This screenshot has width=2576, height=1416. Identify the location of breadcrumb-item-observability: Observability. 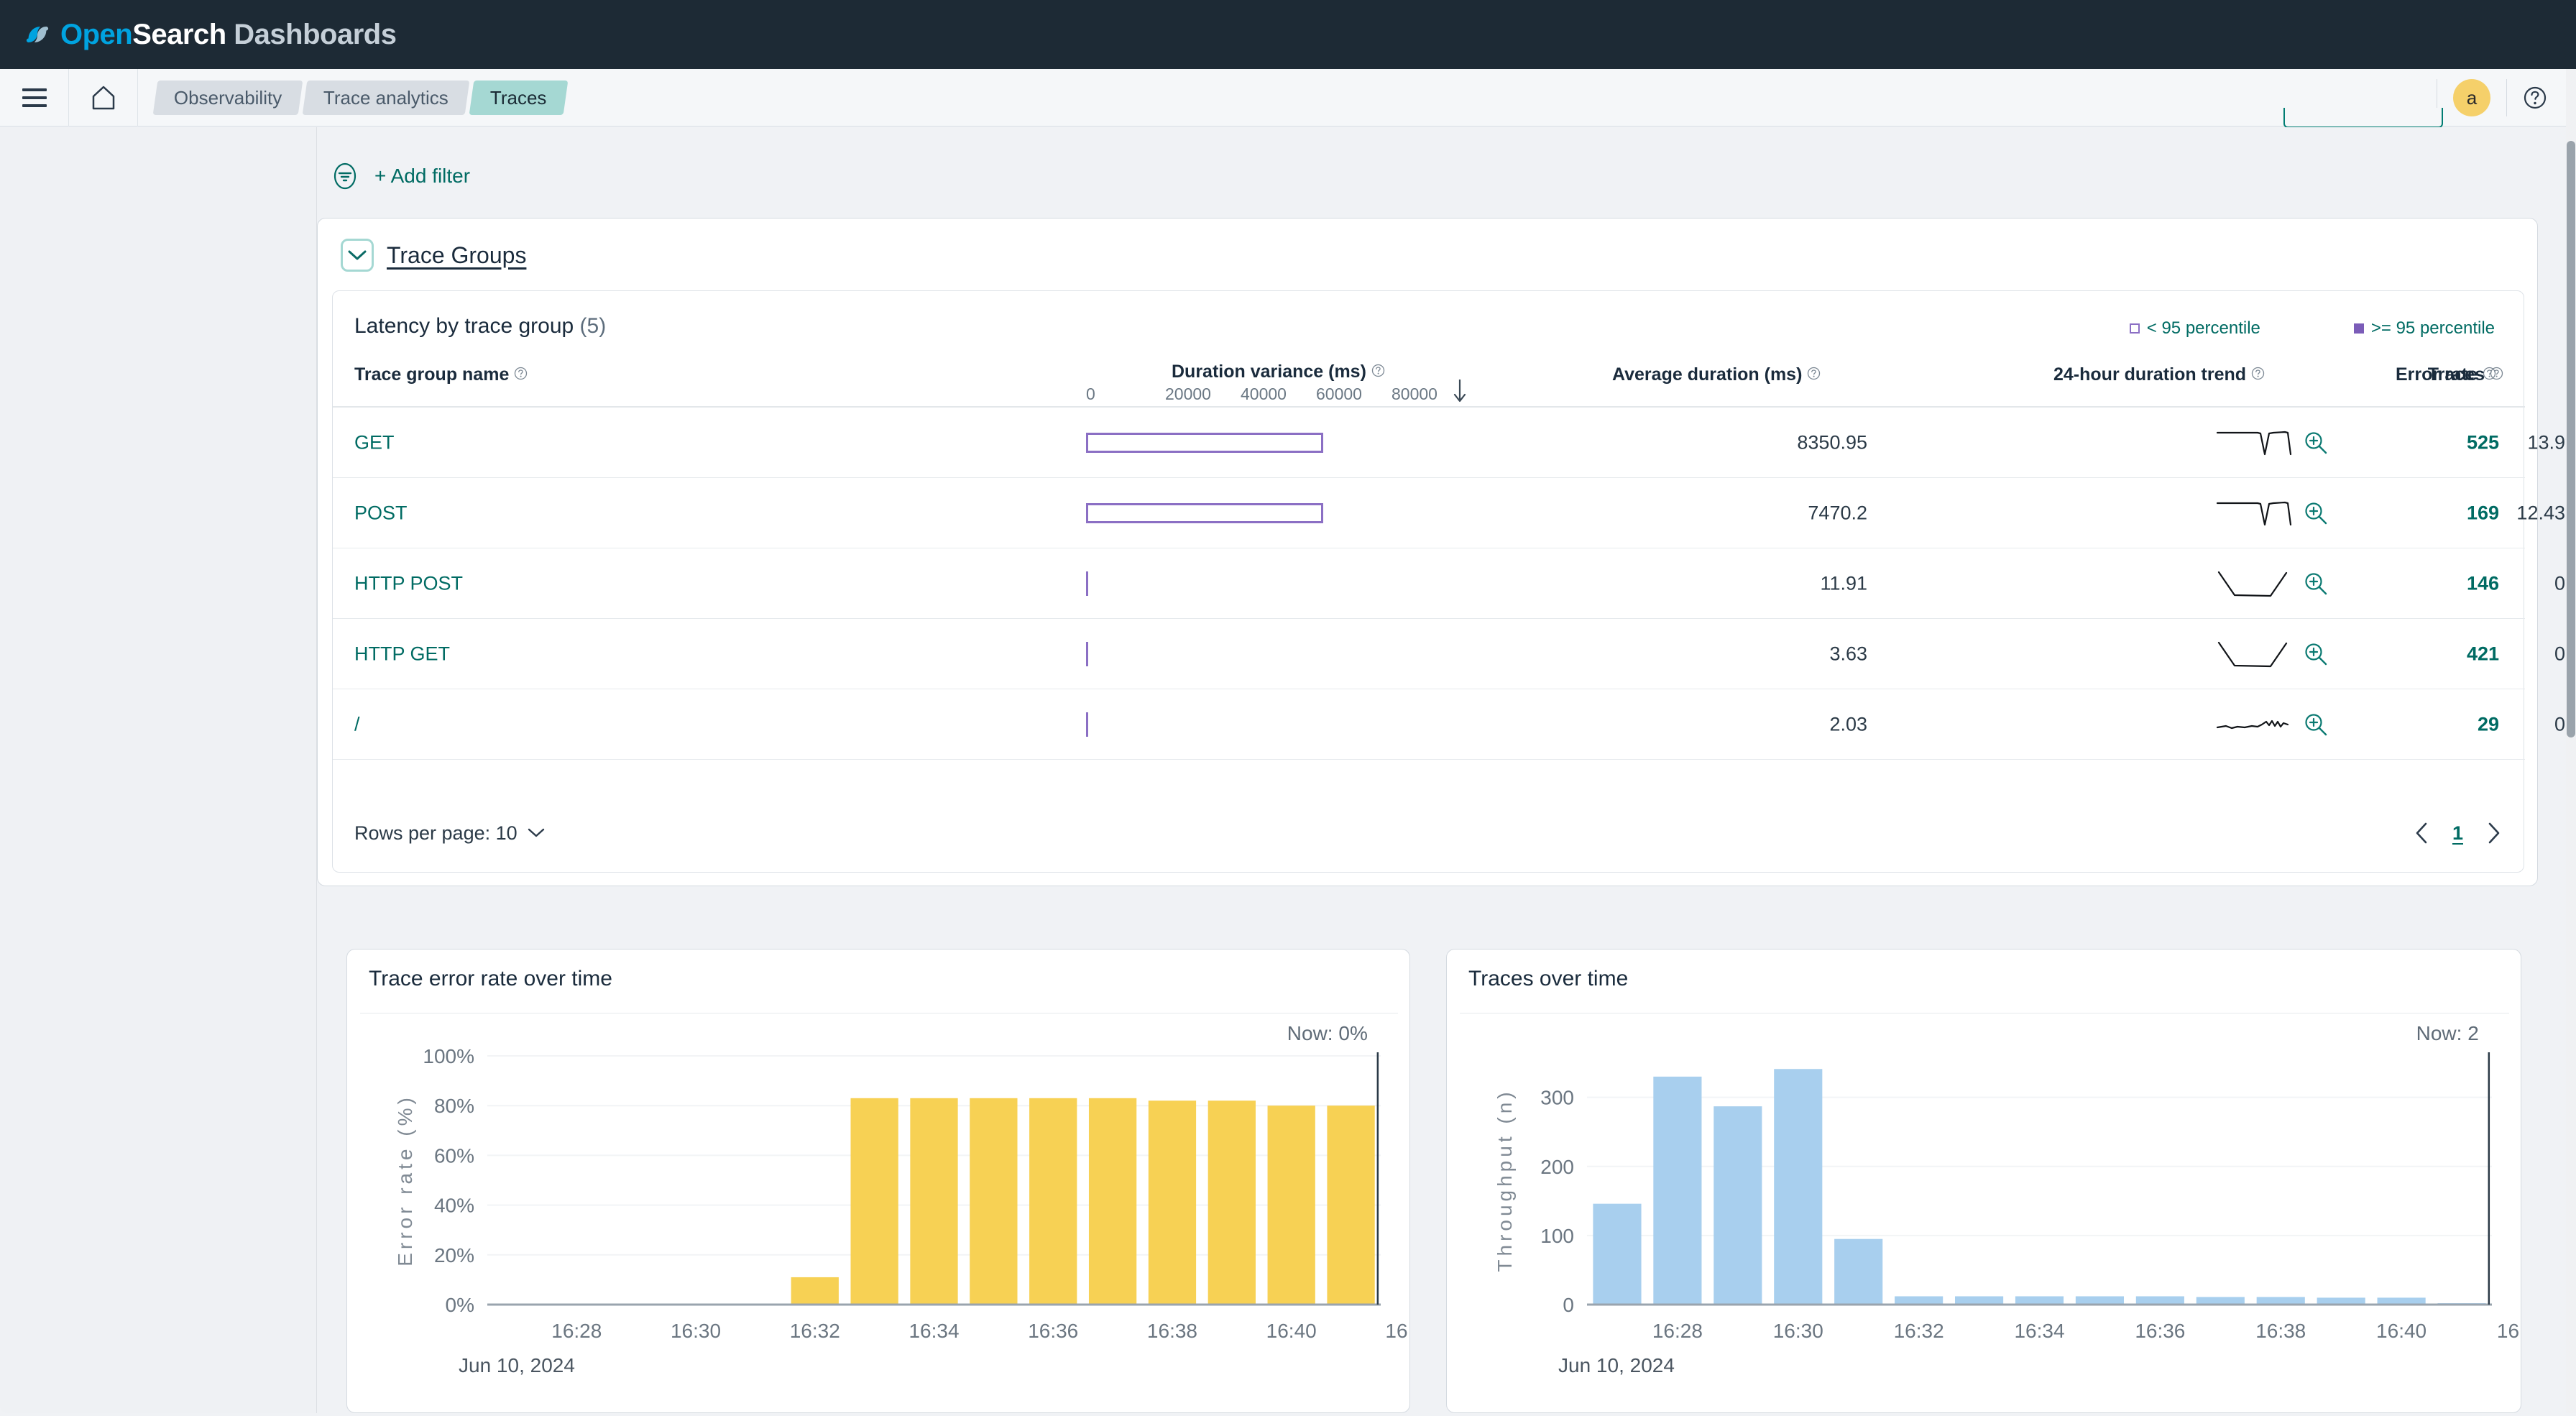
(227, 97).